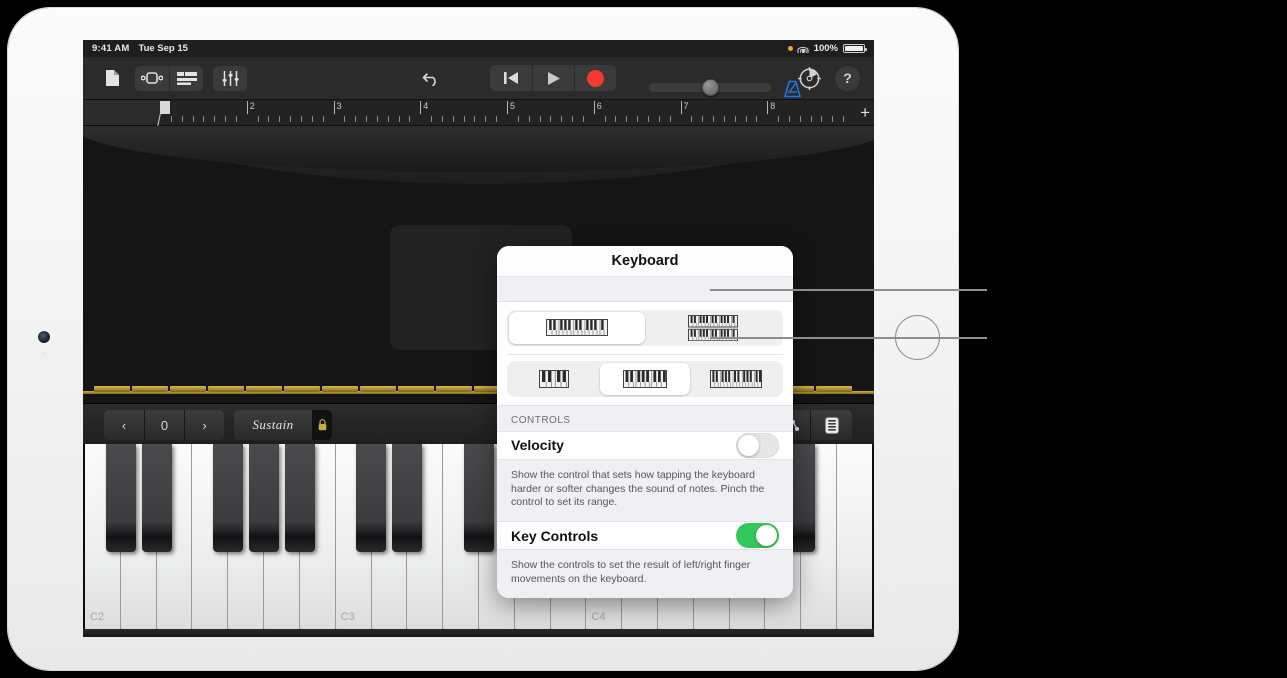 The height and width of the screenshot is (678, 1287). I want to click on status-right-group: 100%, so click(827, 48).